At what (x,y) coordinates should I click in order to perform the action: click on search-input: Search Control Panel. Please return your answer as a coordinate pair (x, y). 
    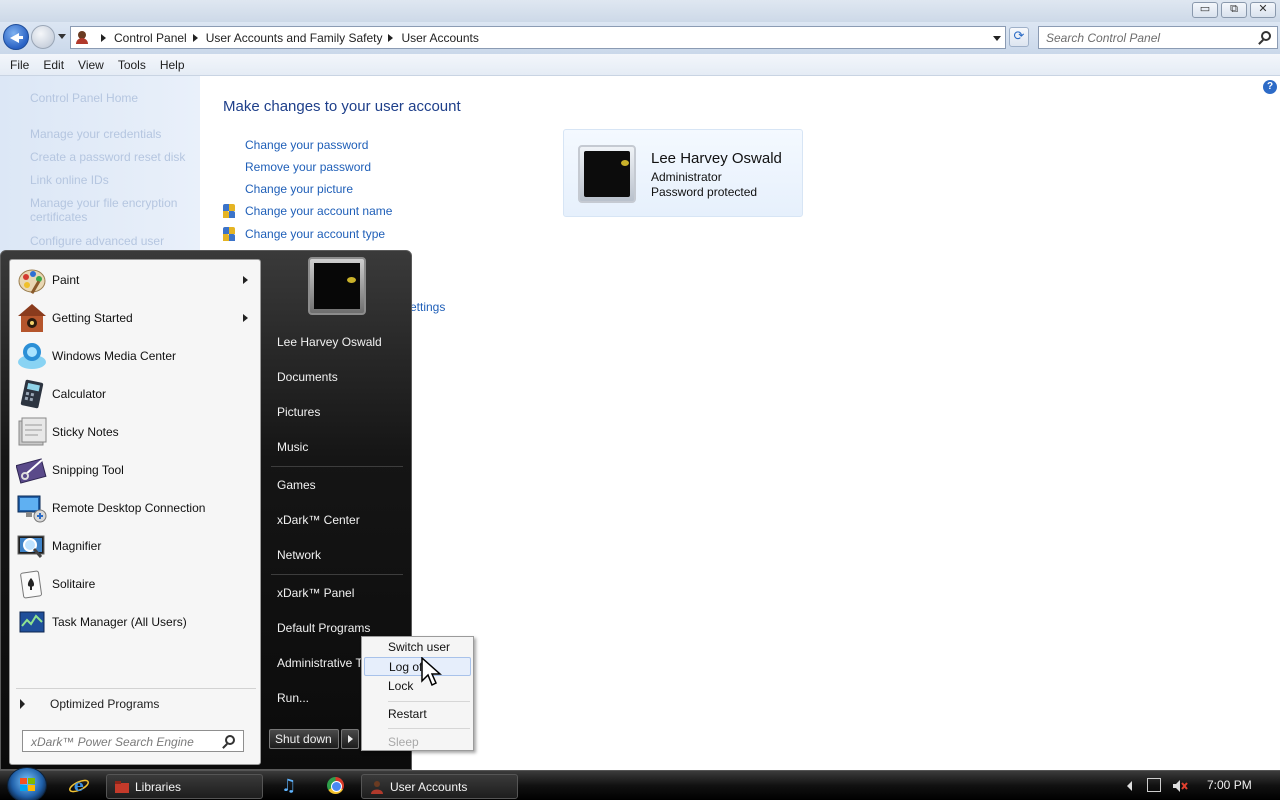
    Looking at the image, I should click on (1158, 37).